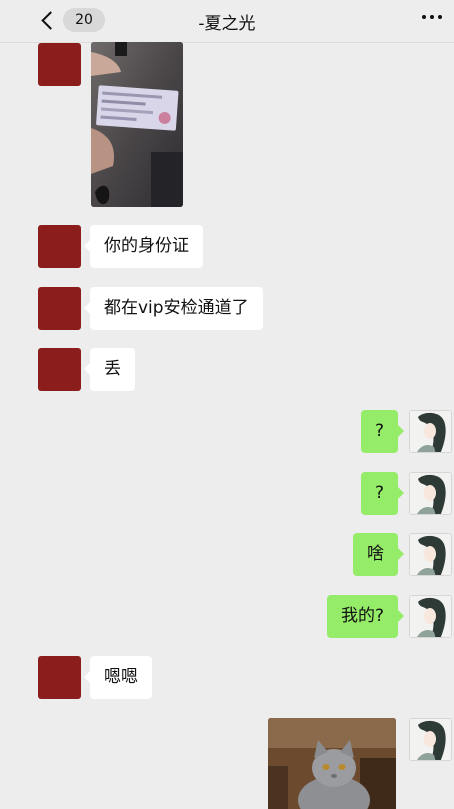 The width and height of the screenshot is (454, 809). I want to click on more-options-icon, so click(432, 17).